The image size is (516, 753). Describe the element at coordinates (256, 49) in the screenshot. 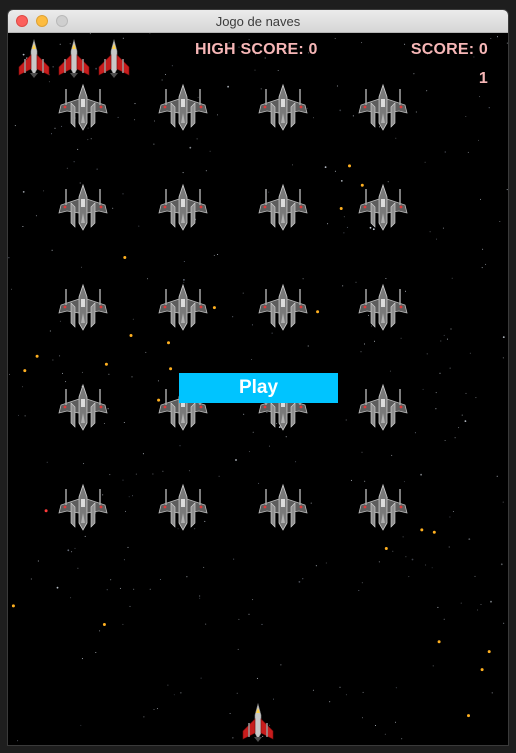

I see `high-score-label: HIGH SCORE: 0` at that location.